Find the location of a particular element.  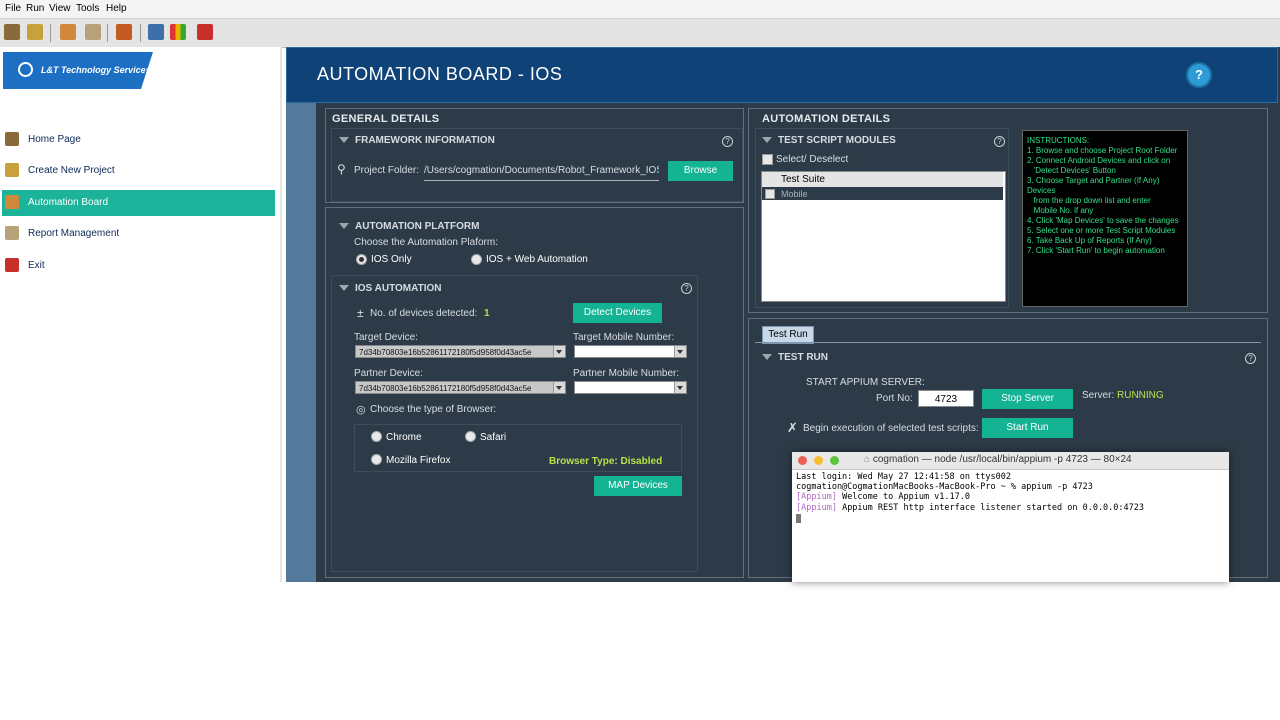

sidebar-item-home: Home Page is located at coordinates (138, 140).